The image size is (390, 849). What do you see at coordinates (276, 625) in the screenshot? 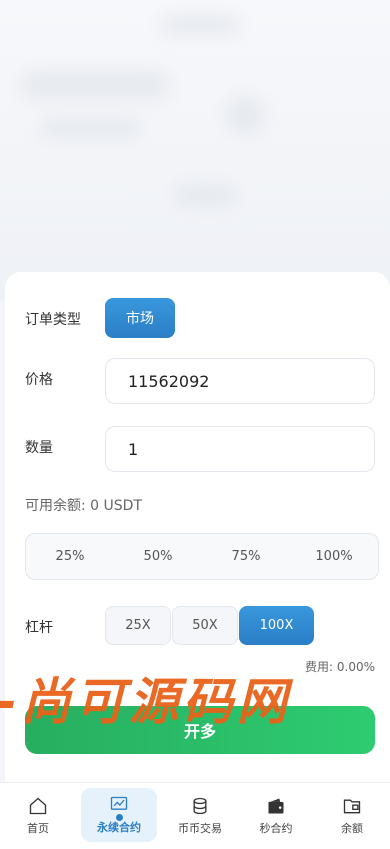
I see `leverage-100x-button: 100X` at bounding box center [276, 625].